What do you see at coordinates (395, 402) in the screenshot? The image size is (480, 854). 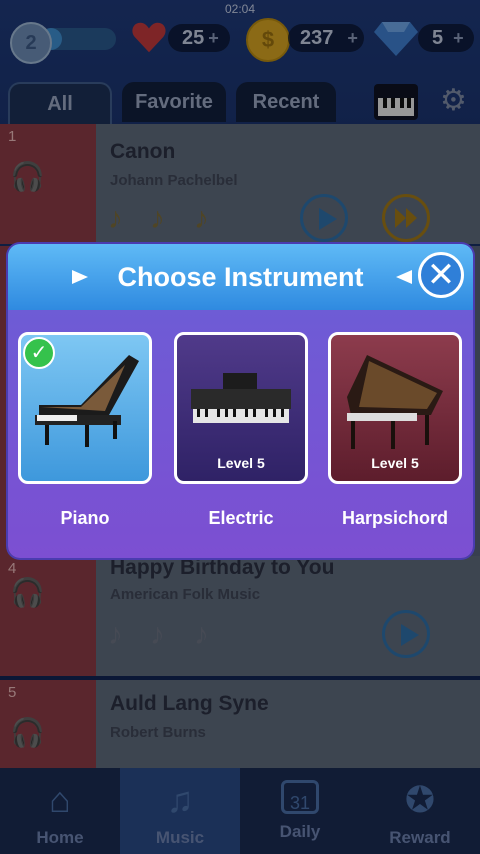 I see `harpsichord-icon` at bounding box center [395, 402].